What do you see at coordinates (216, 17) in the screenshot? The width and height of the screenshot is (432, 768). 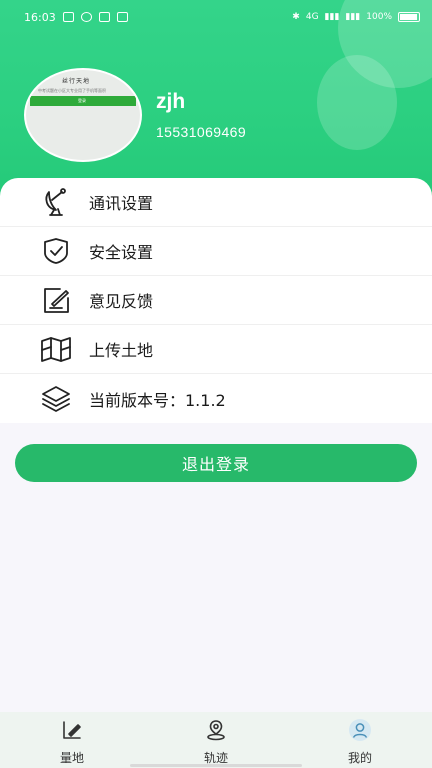 I see `status-bar: 16:03 ✱ 4G ▮▮▮ ▮▮▮ 100%` at bounding box center [216, 17].